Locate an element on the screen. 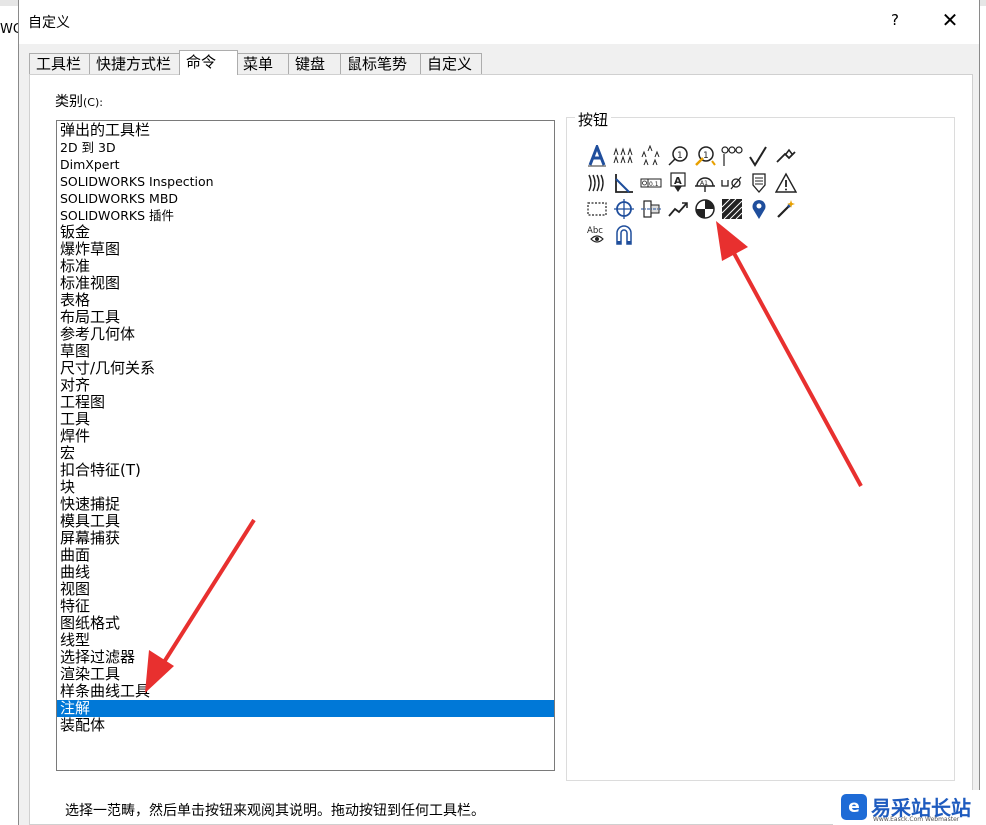 The image size is (986, 825). title-bar: 自定义 ? ✕ is located at coordinates (499, 22).